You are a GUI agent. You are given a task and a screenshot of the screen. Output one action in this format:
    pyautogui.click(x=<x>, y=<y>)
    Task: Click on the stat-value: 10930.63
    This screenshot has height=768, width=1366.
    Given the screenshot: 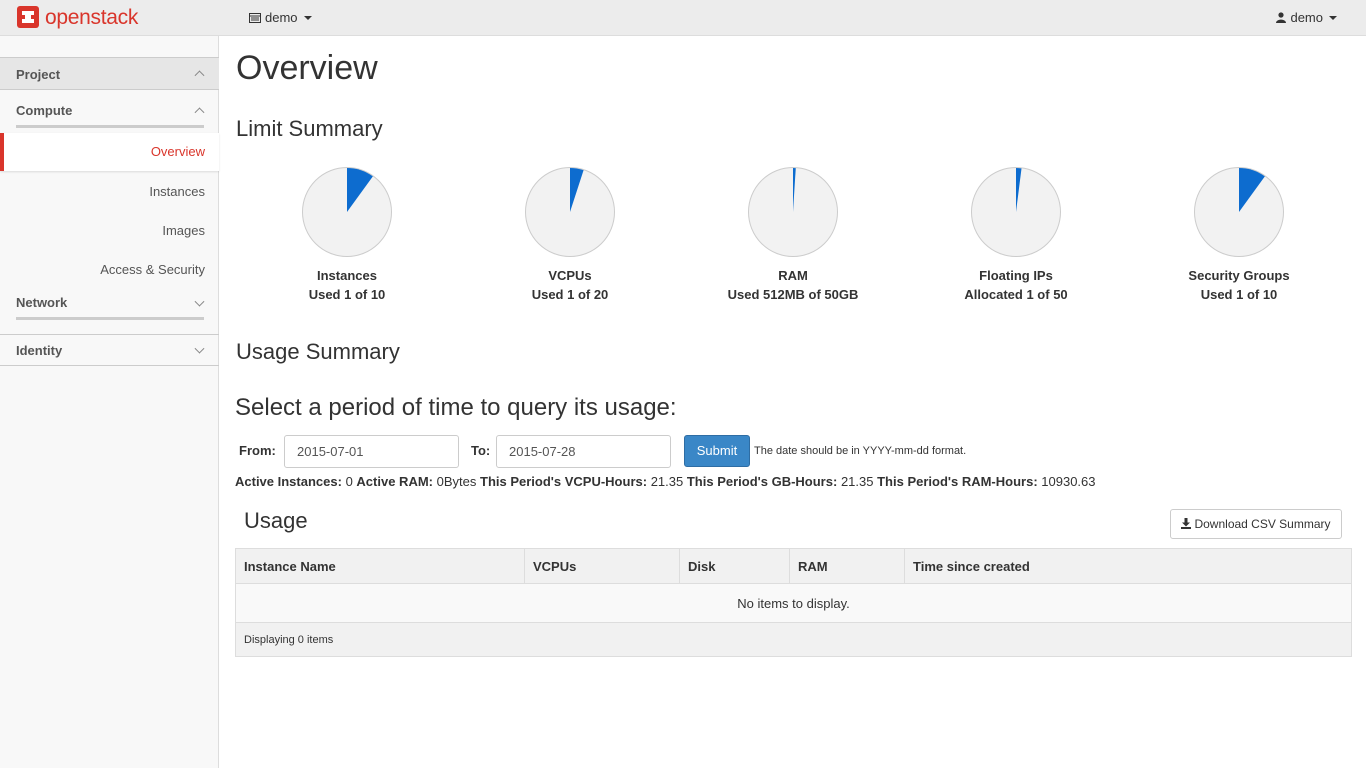 What is the action you would take?
    pyautogui.click(x=1068, y=481)
    